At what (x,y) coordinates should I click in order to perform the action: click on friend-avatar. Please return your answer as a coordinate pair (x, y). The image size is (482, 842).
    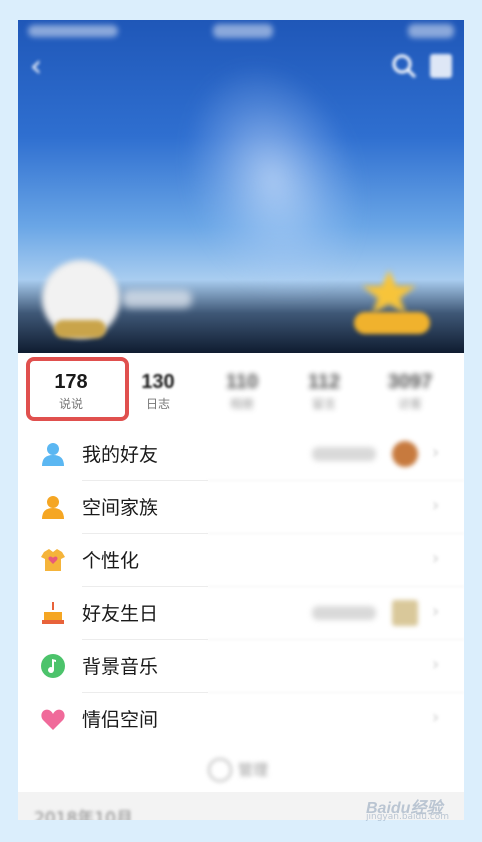
    Looking at the image, I should click on (405, 454).